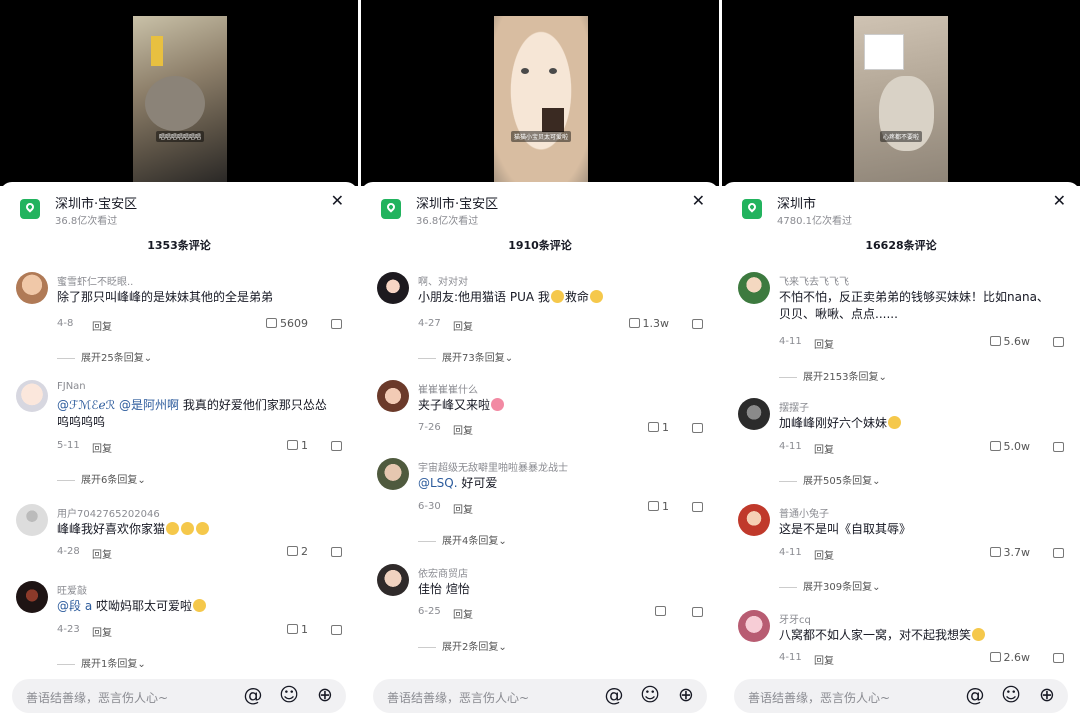 This screenshot has width=1080, height=720. Describe the element at coordinates (448, 388) in the screenshot. I see `comment-username: 崔崔崔崔什么` at that location.